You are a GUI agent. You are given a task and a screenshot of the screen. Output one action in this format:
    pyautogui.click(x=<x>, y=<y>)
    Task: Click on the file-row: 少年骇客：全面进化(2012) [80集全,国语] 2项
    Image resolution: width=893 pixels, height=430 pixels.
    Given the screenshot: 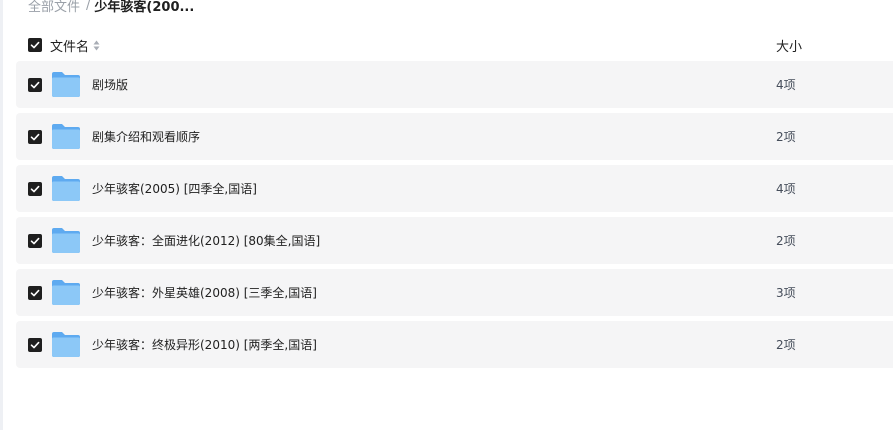 What is the action you would take?
    pyautogui.click(x=454, y=240)
    